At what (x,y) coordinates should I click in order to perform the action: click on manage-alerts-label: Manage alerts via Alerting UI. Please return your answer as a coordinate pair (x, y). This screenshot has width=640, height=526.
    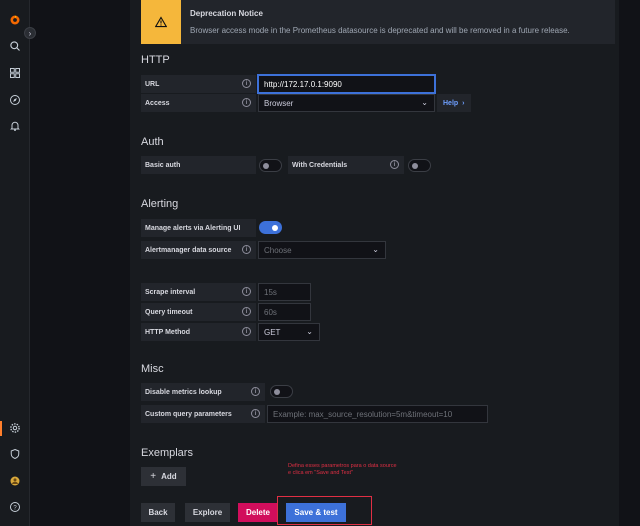
    Looking at the image, I should click on (198, 228).